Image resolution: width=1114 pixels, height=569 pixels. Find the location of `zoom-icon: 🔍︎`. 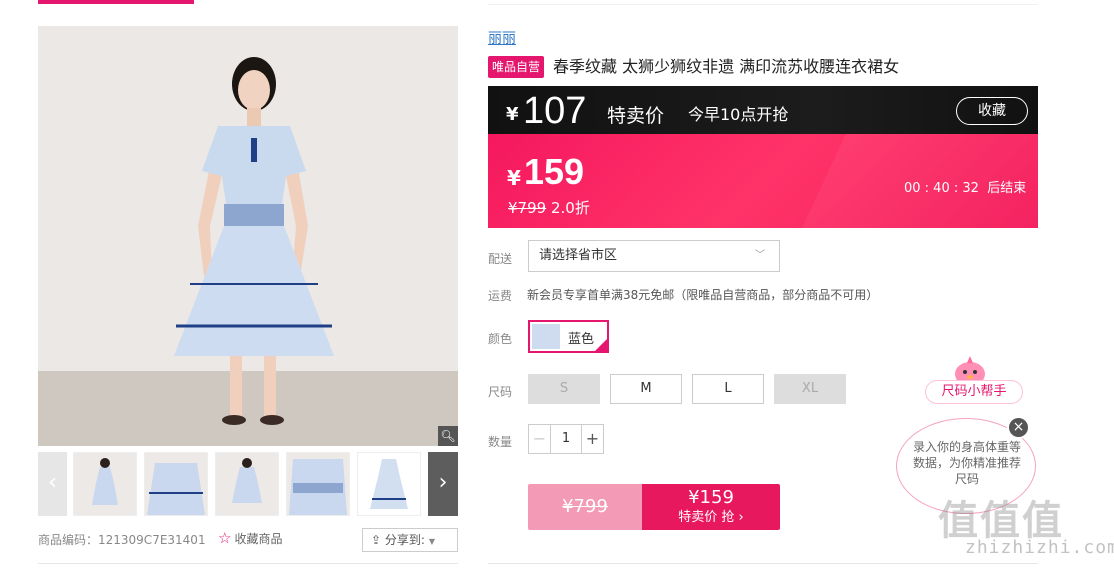

zoom-icon: 🔍︎ is located at coordinates (448, 436).